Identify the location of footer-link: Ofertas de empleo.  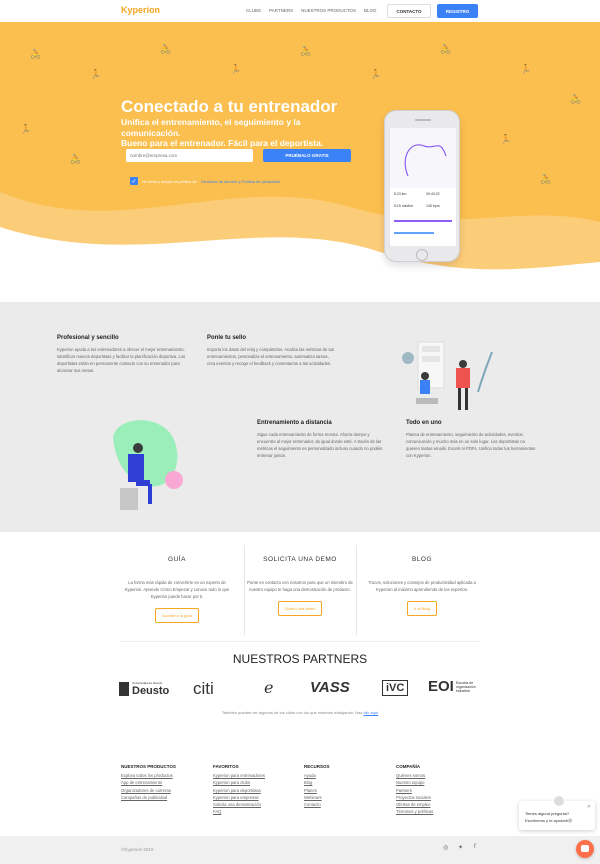
(414, 804).